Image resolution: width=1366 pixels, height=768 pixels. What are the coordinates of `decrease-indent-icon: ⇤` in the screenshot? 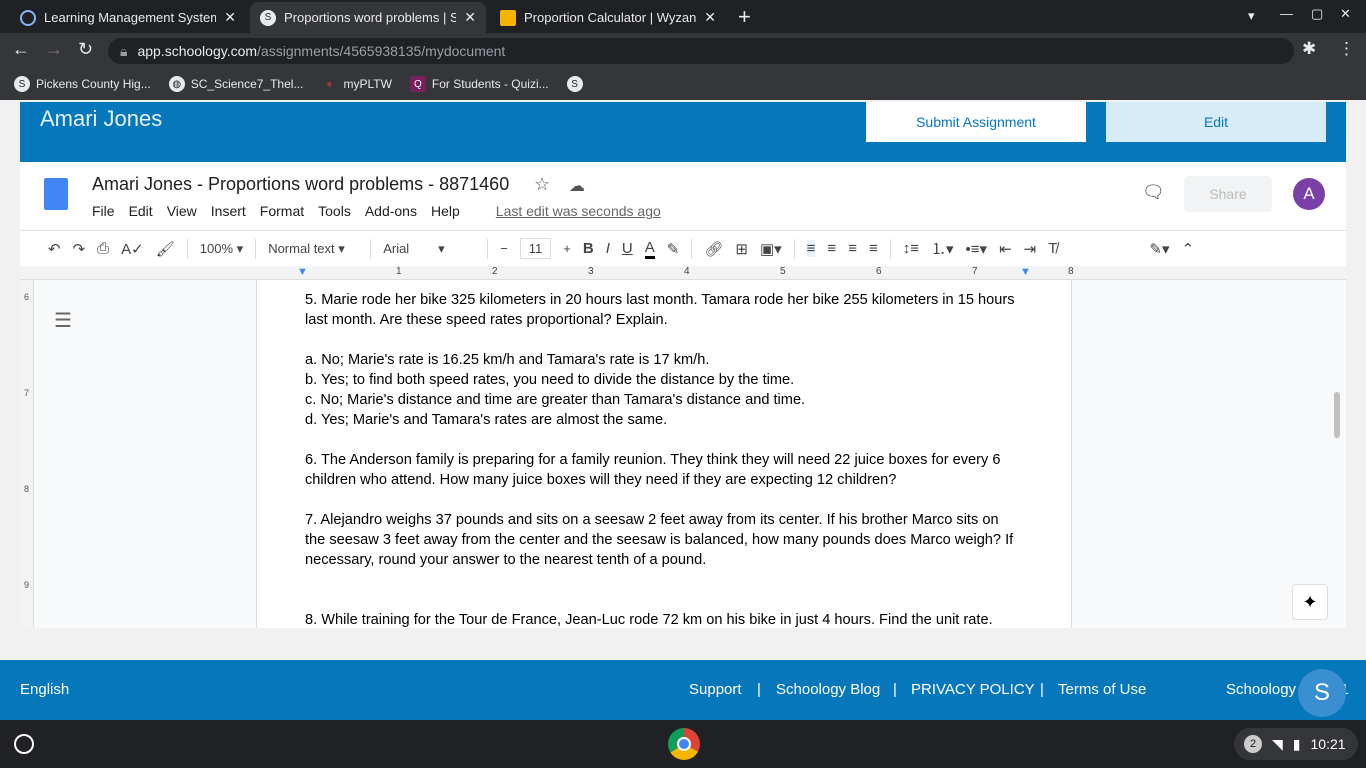 It's located at (1005, 249).